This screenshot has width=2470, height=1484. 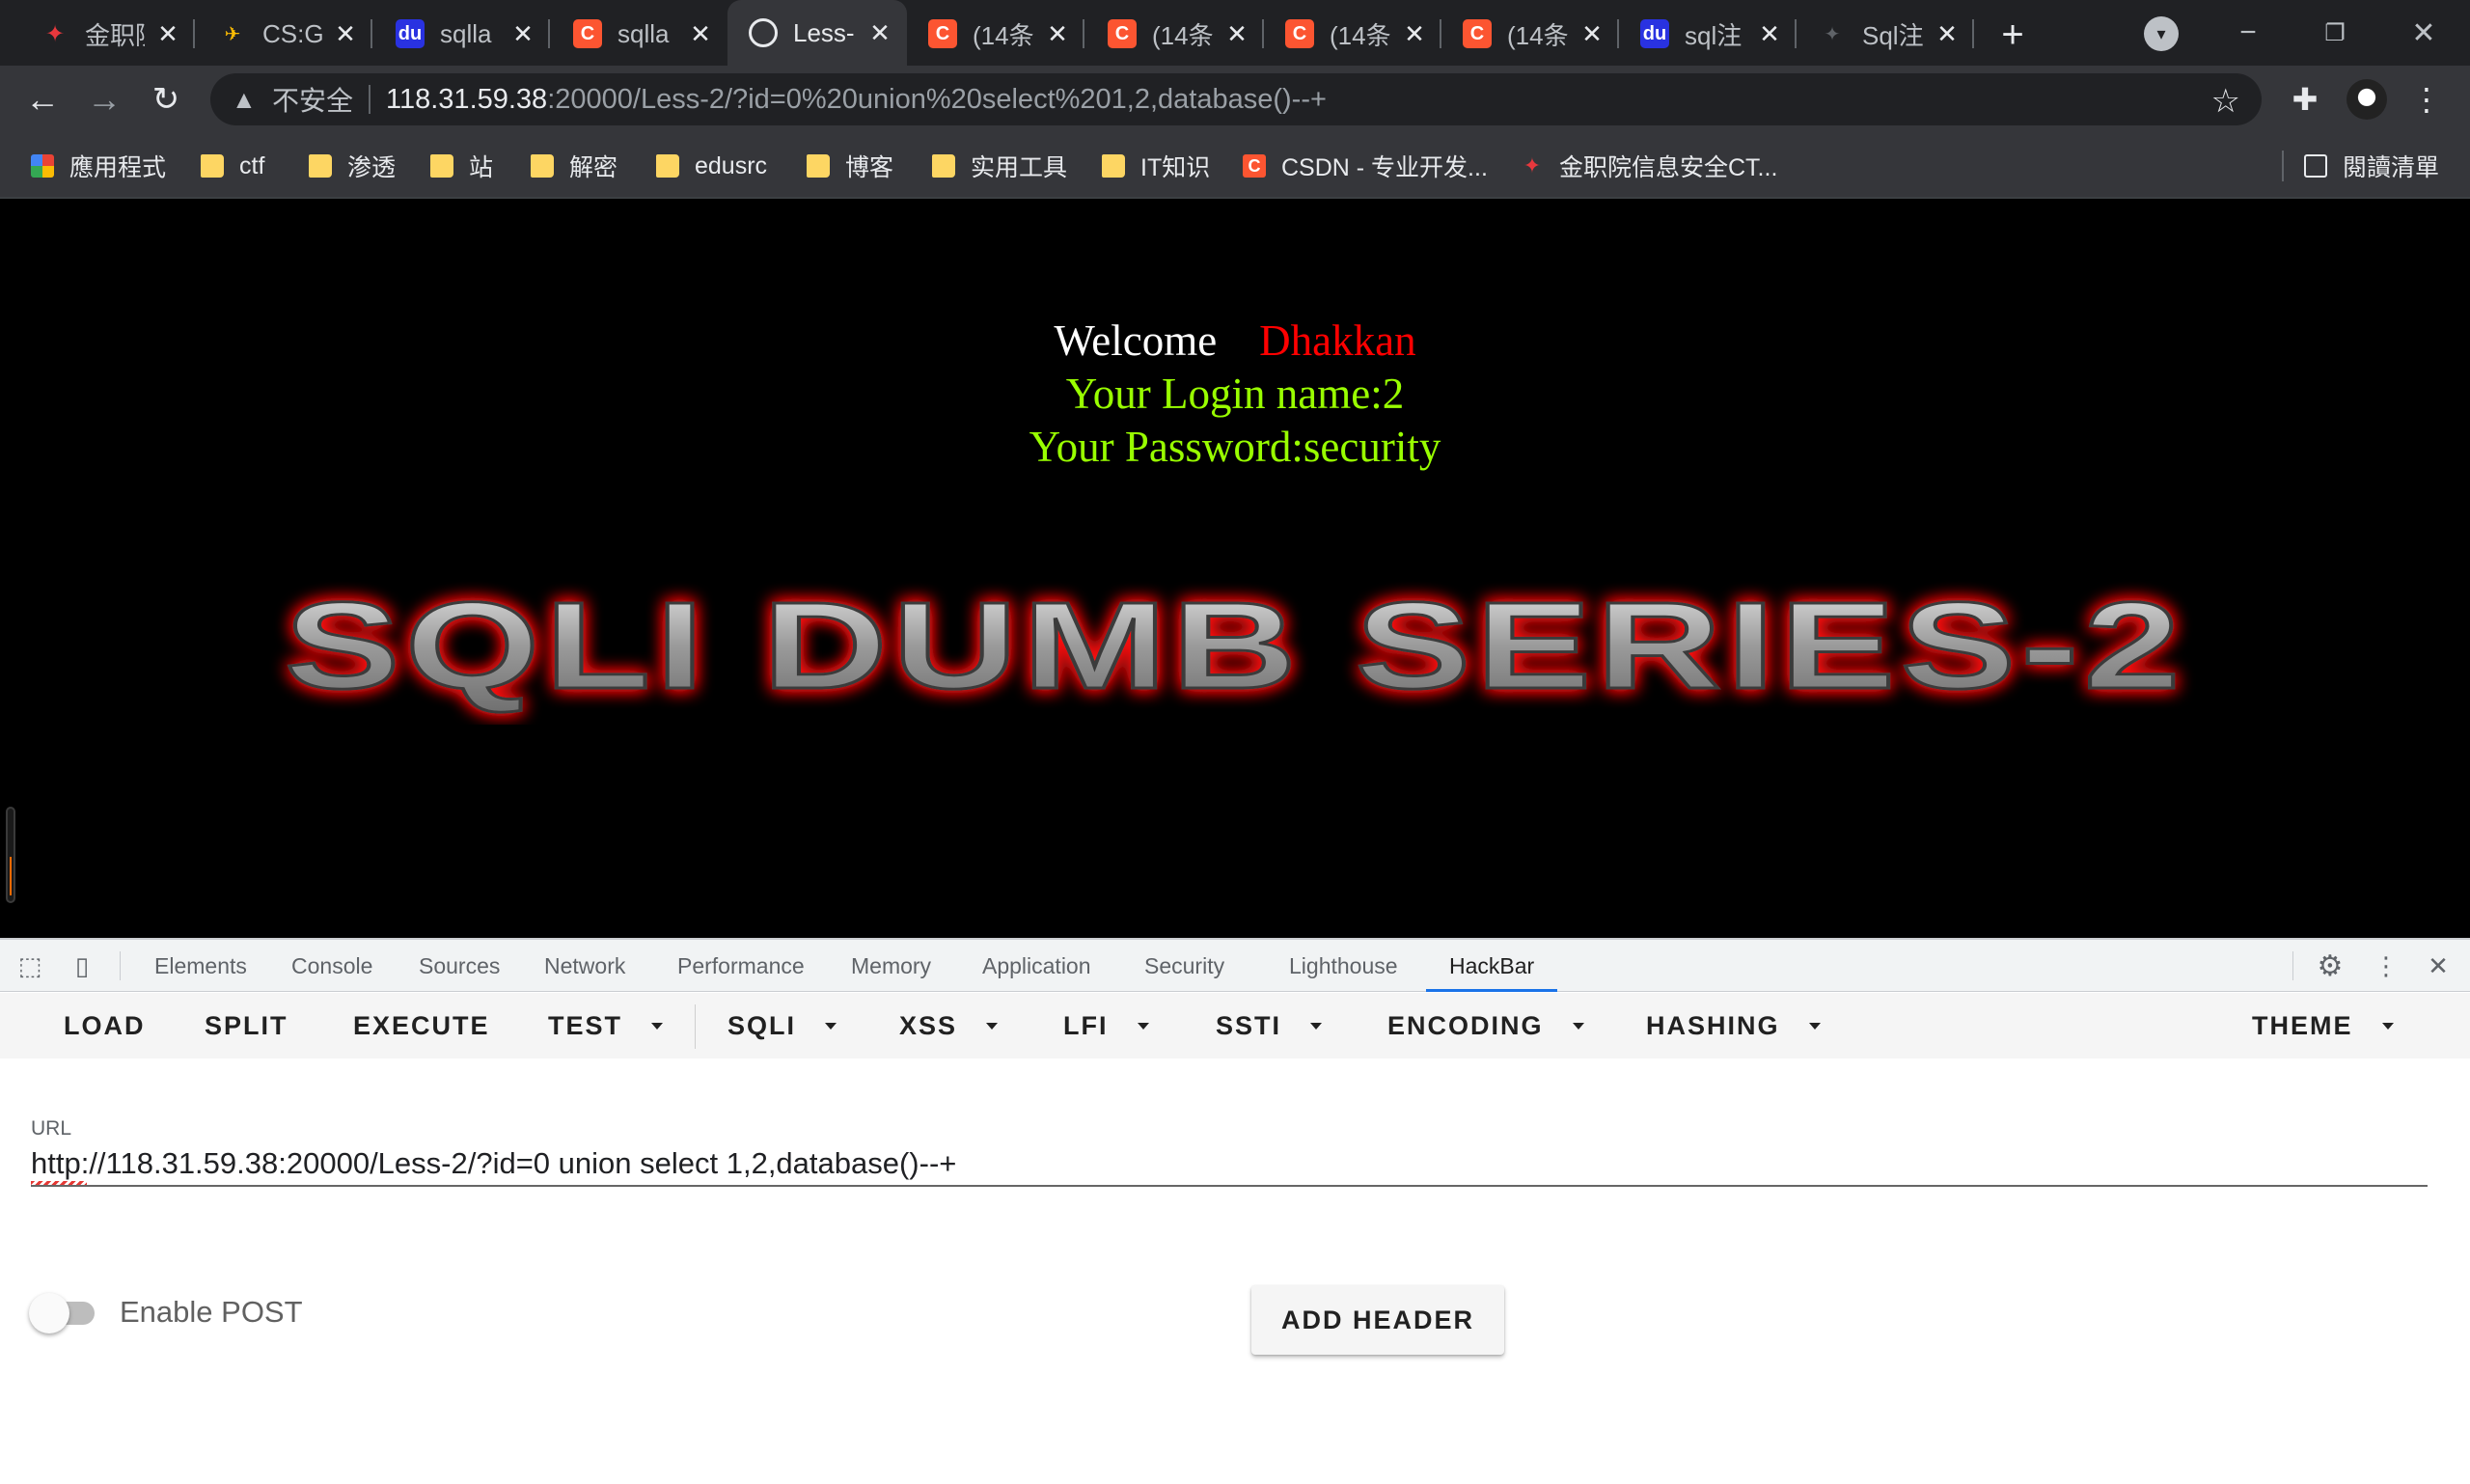 I want to click on encoding-dropdown: ENCODING, so click(x=1485, y=1025).